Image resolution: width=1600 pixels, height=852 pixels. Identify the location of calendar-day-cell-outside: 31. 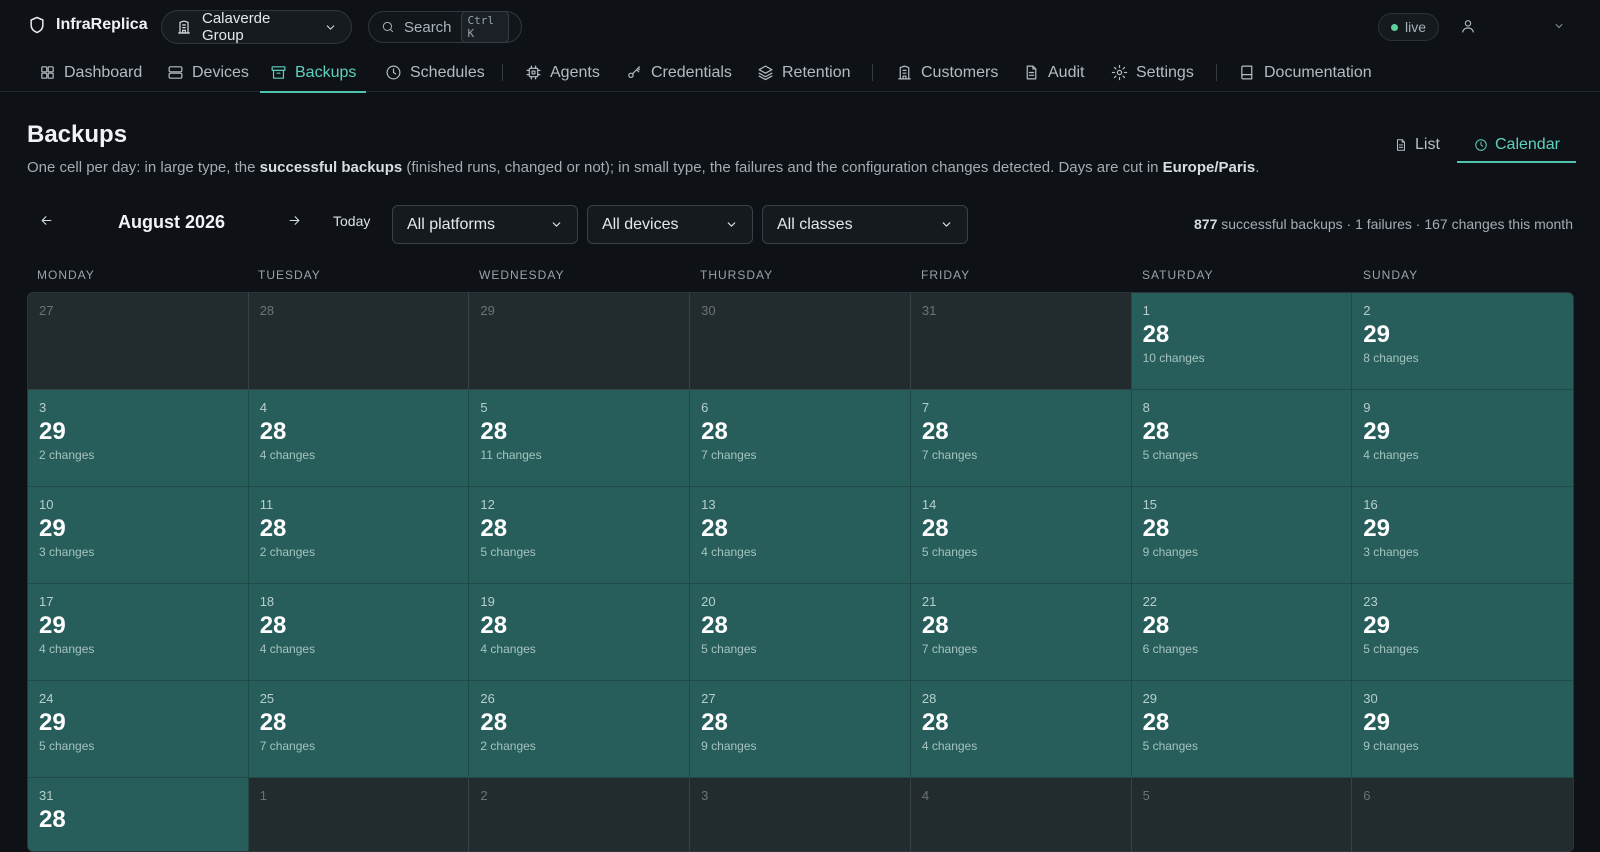
(1021, 341).